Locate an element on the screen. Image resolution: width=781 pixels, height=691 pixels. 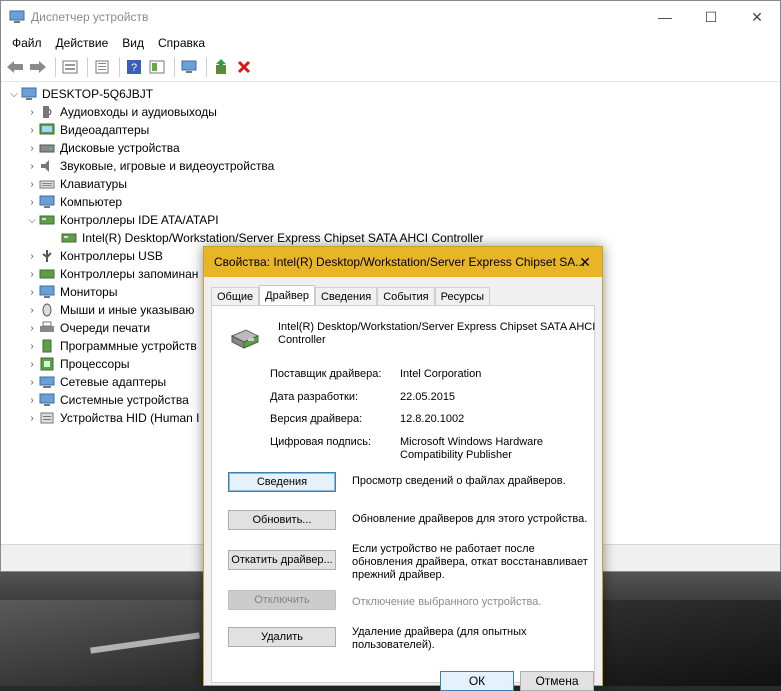
tree-item-label: Компьютер is located at coordinates (91, 202).